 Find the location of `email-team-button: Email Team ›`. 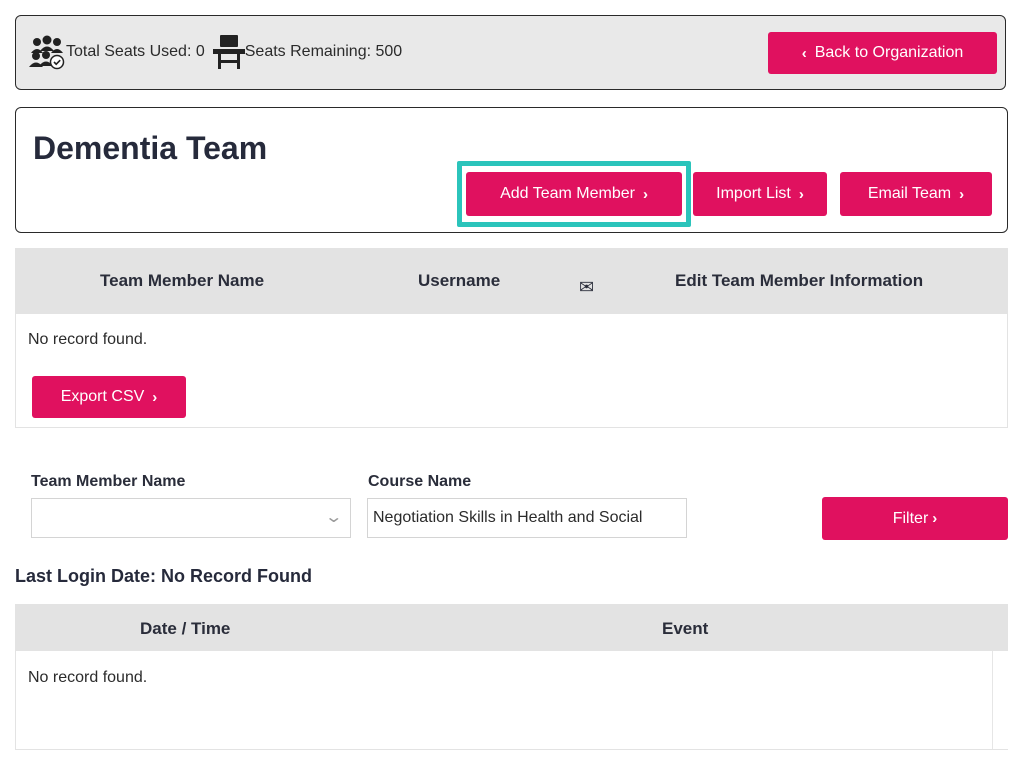

email-team-button: Email Team › is located at coordinates (916, 194).